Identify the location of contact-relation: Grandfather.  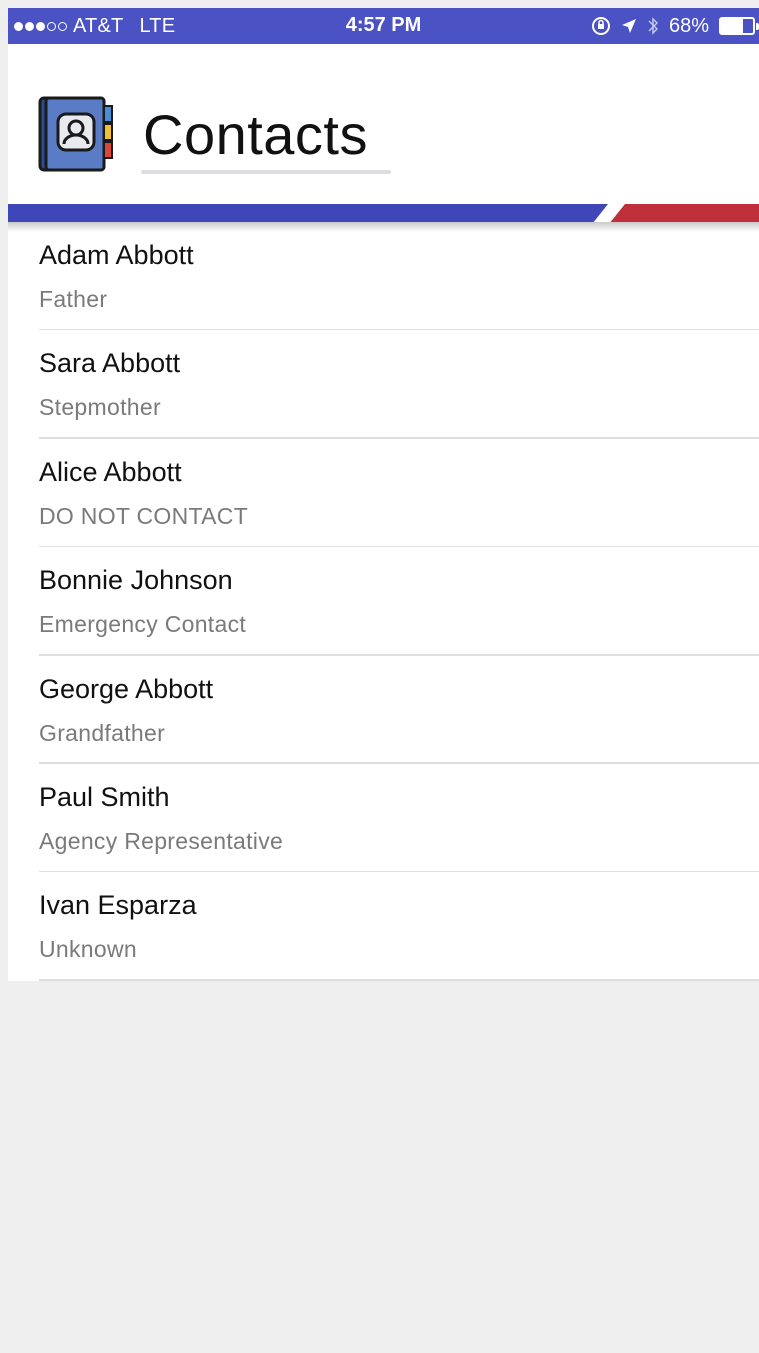
(102, 732).